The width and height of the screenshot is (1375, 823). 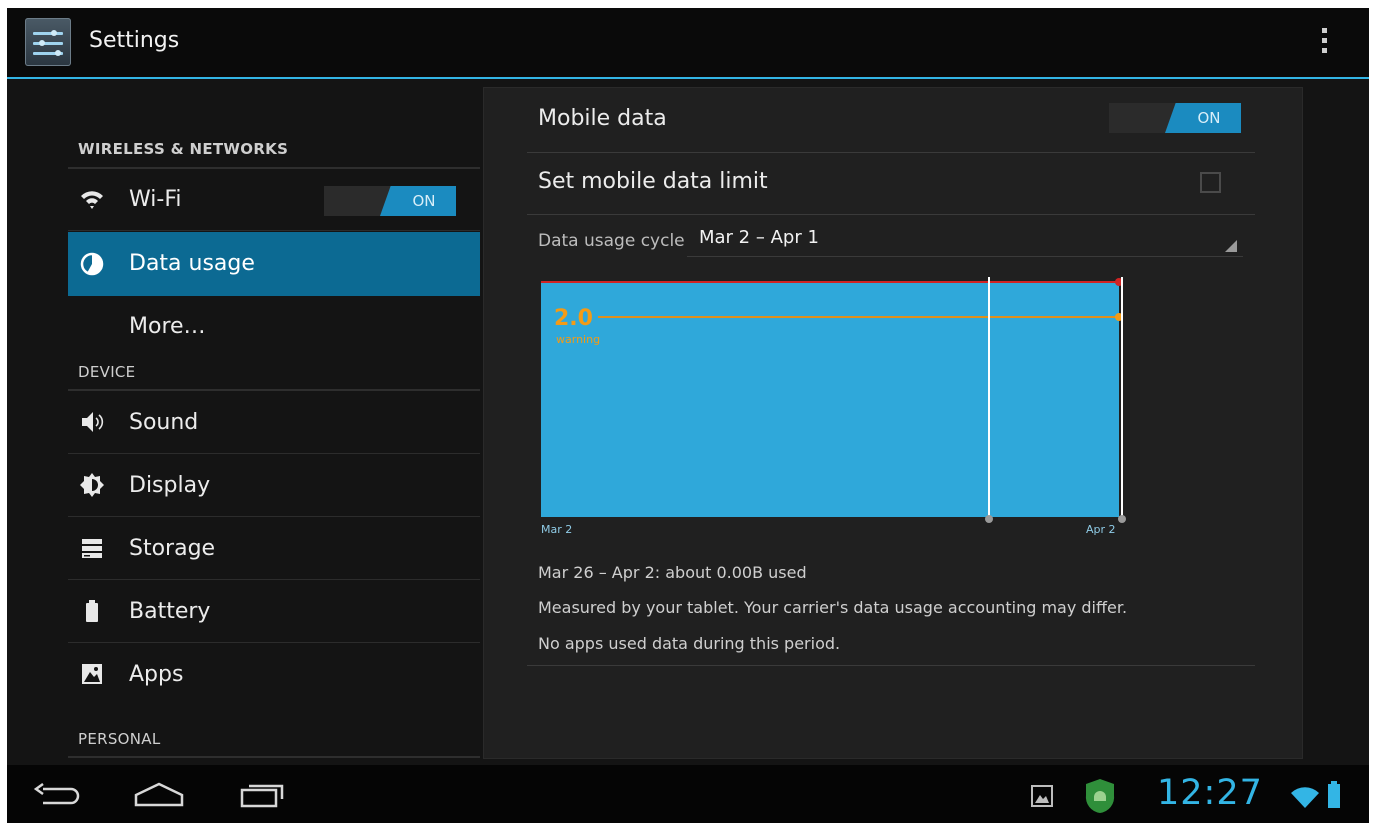 What do you see at coordinates (556, 529) in the screenshot?
I see `x-start-label: Mar 2` at bounding box center [556, 529].